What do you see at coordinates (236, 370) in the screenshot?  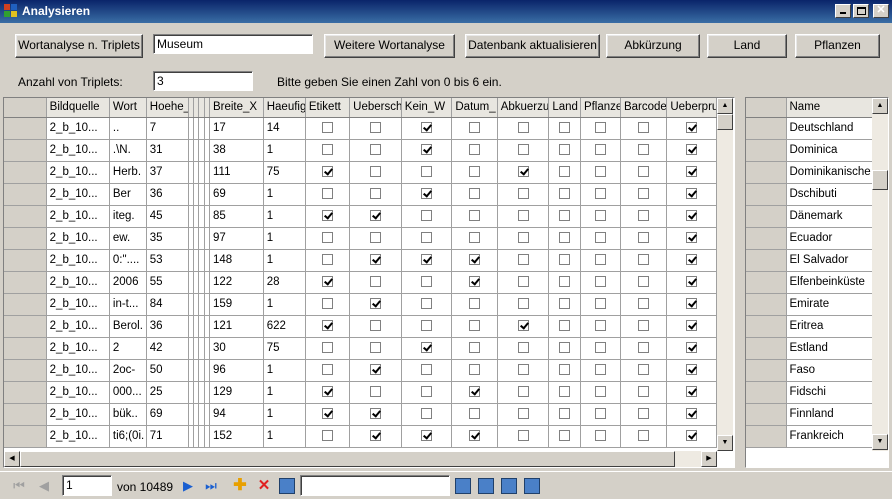 I see `cell-breite: 96` at bounding box center [236, 370].